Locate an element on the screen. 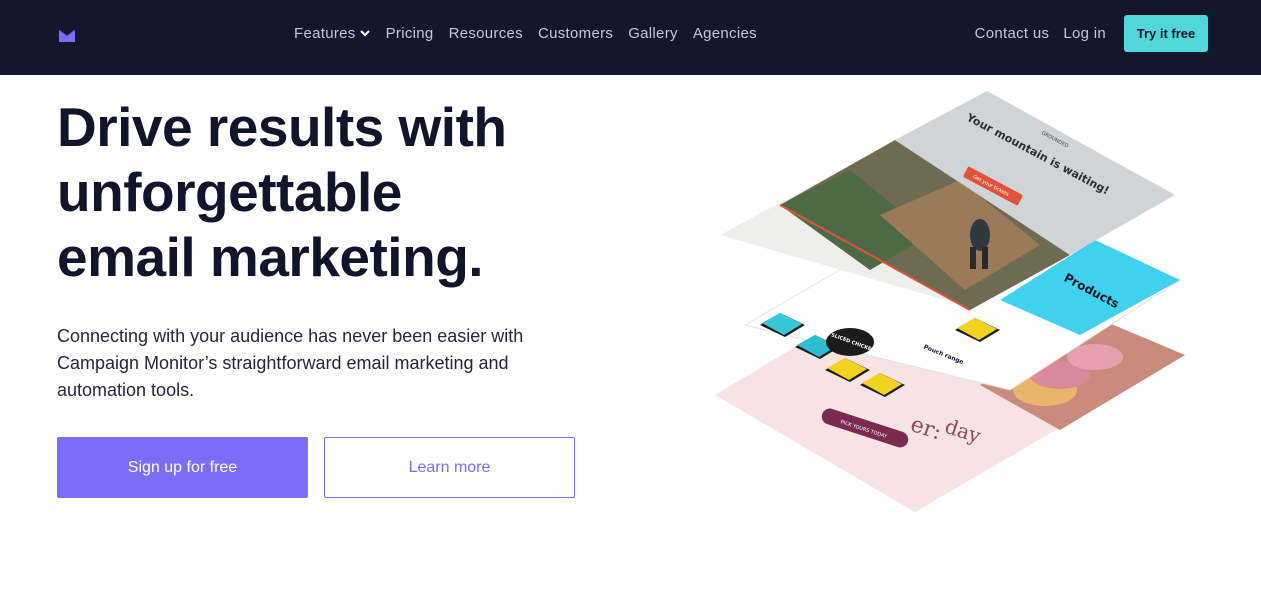 This screenshot has height=616, width=1261. sign-up-button: Sign up for free is located at coordinates (182, 467).